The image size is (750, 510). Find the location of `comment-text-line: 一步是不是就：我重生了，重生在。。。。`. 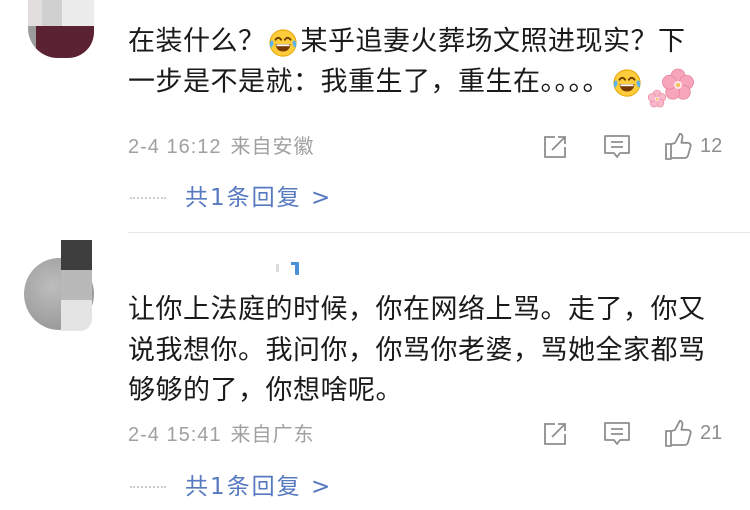

comment-text-line: 一步是不是就：我重生了，重生在。。。。 is located at coordinates (411, 85).